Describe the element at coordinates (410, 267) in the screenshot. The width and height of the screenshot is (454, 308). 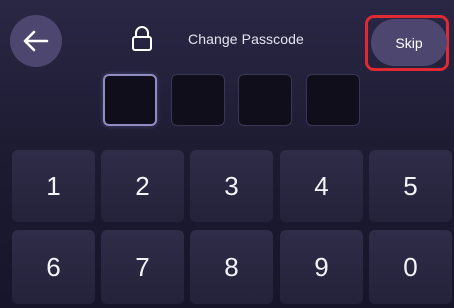
I see `keypad-key-0: 0` at that location.